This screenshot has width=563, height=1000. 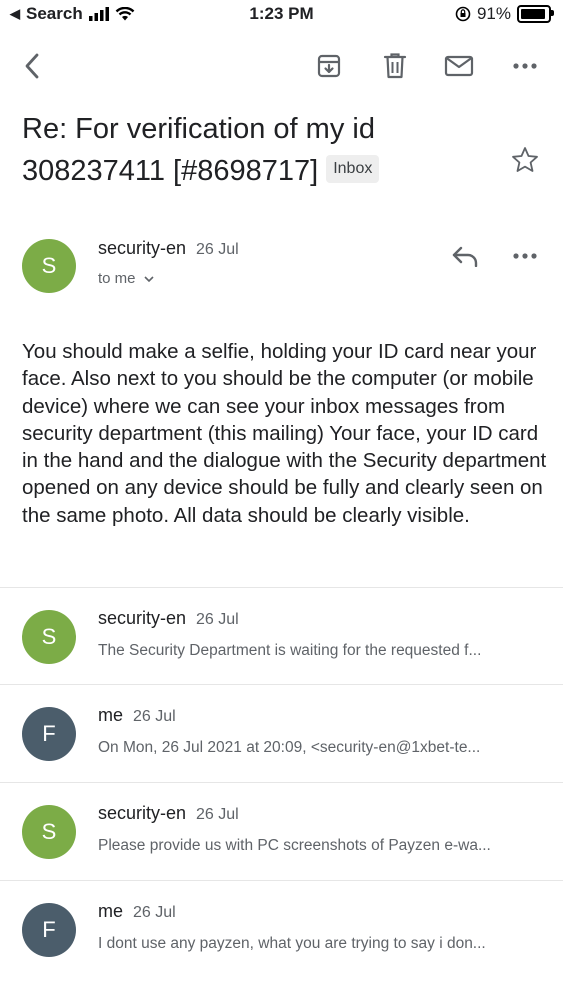 What do you see at coordinates (353, 169) in the screenshot?
I see `inbox-label-badge: Inbox` at bounding box center [353, 169].